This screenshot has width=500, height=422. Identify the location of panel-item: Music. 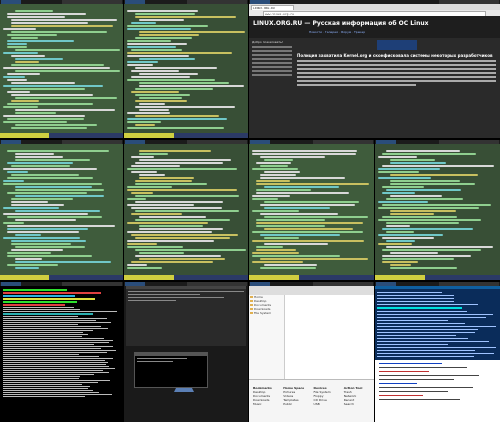
(266, 404).